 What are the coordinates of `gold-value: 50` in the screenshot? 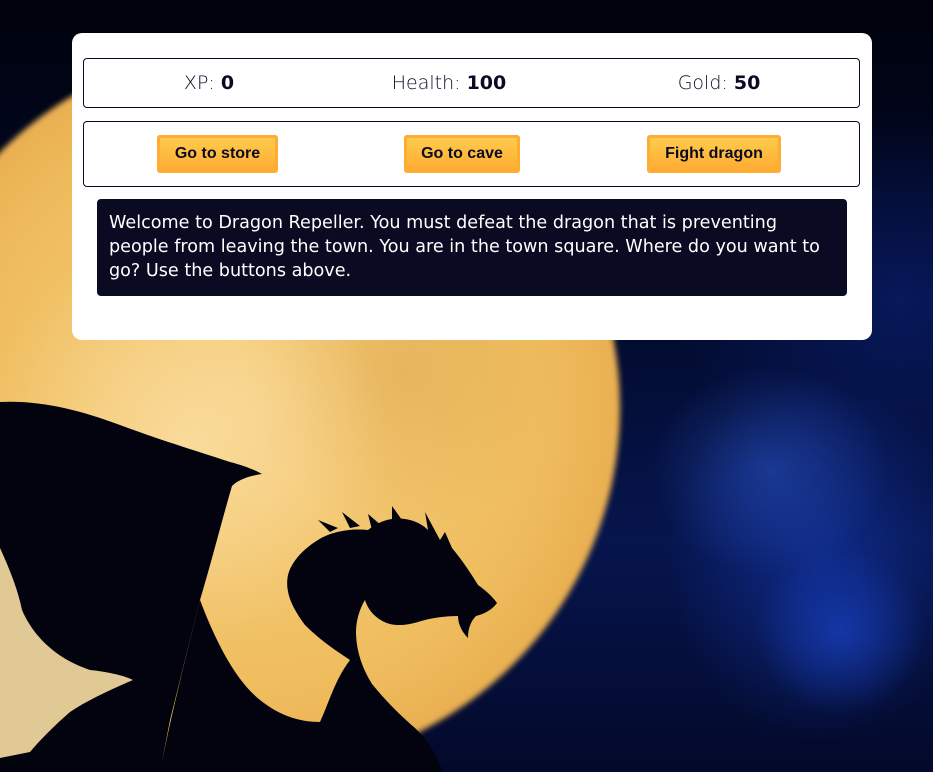 It's located at (747, 83).